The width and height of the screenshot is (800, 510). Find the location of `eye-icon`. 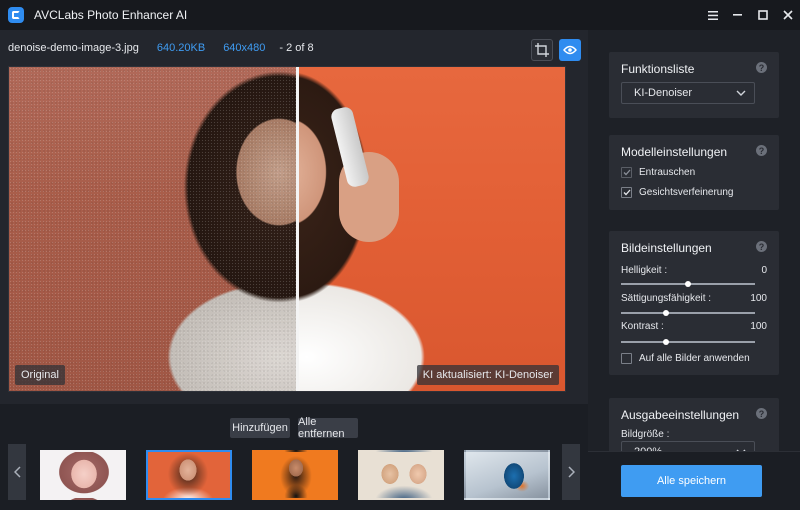

eye-icon is located at coordinates (570, 50).